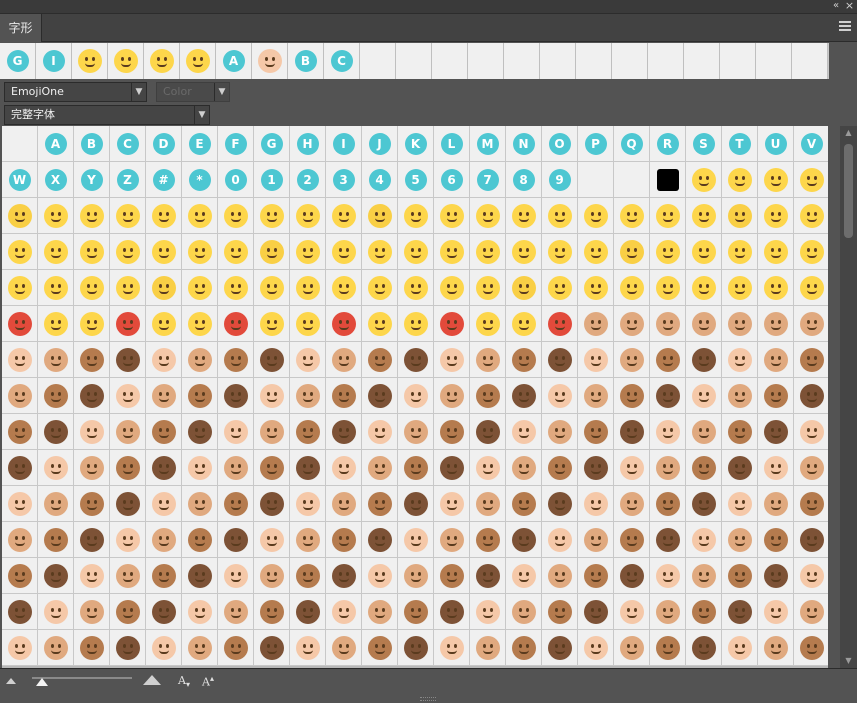  Describe the element at coordinates (18, 61) in the screenshot. I see `recent-glyph-cell: G` at that location.